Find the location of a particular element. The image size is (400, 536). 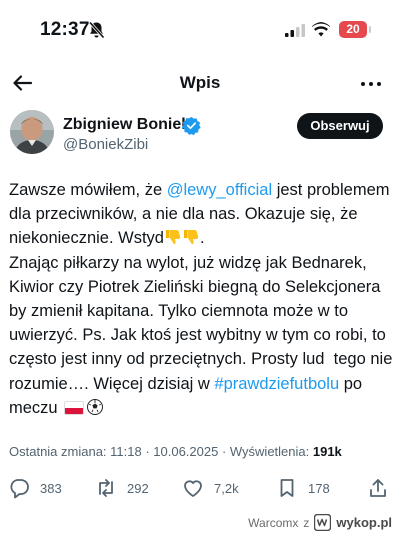

author-name: Zbigniew Boniek is located at coordinates (126, 125).